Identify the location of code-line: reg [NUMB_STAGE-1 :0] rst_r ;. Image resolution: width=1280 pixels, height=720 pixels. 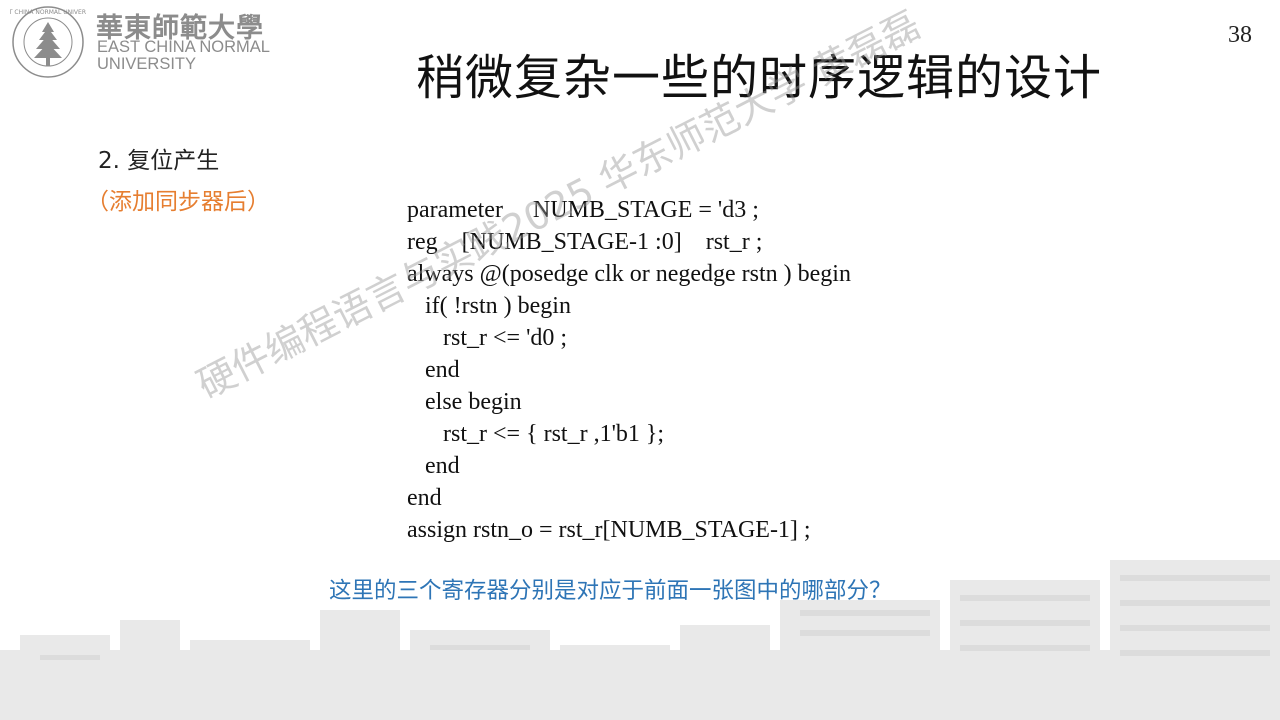
(585, 242).